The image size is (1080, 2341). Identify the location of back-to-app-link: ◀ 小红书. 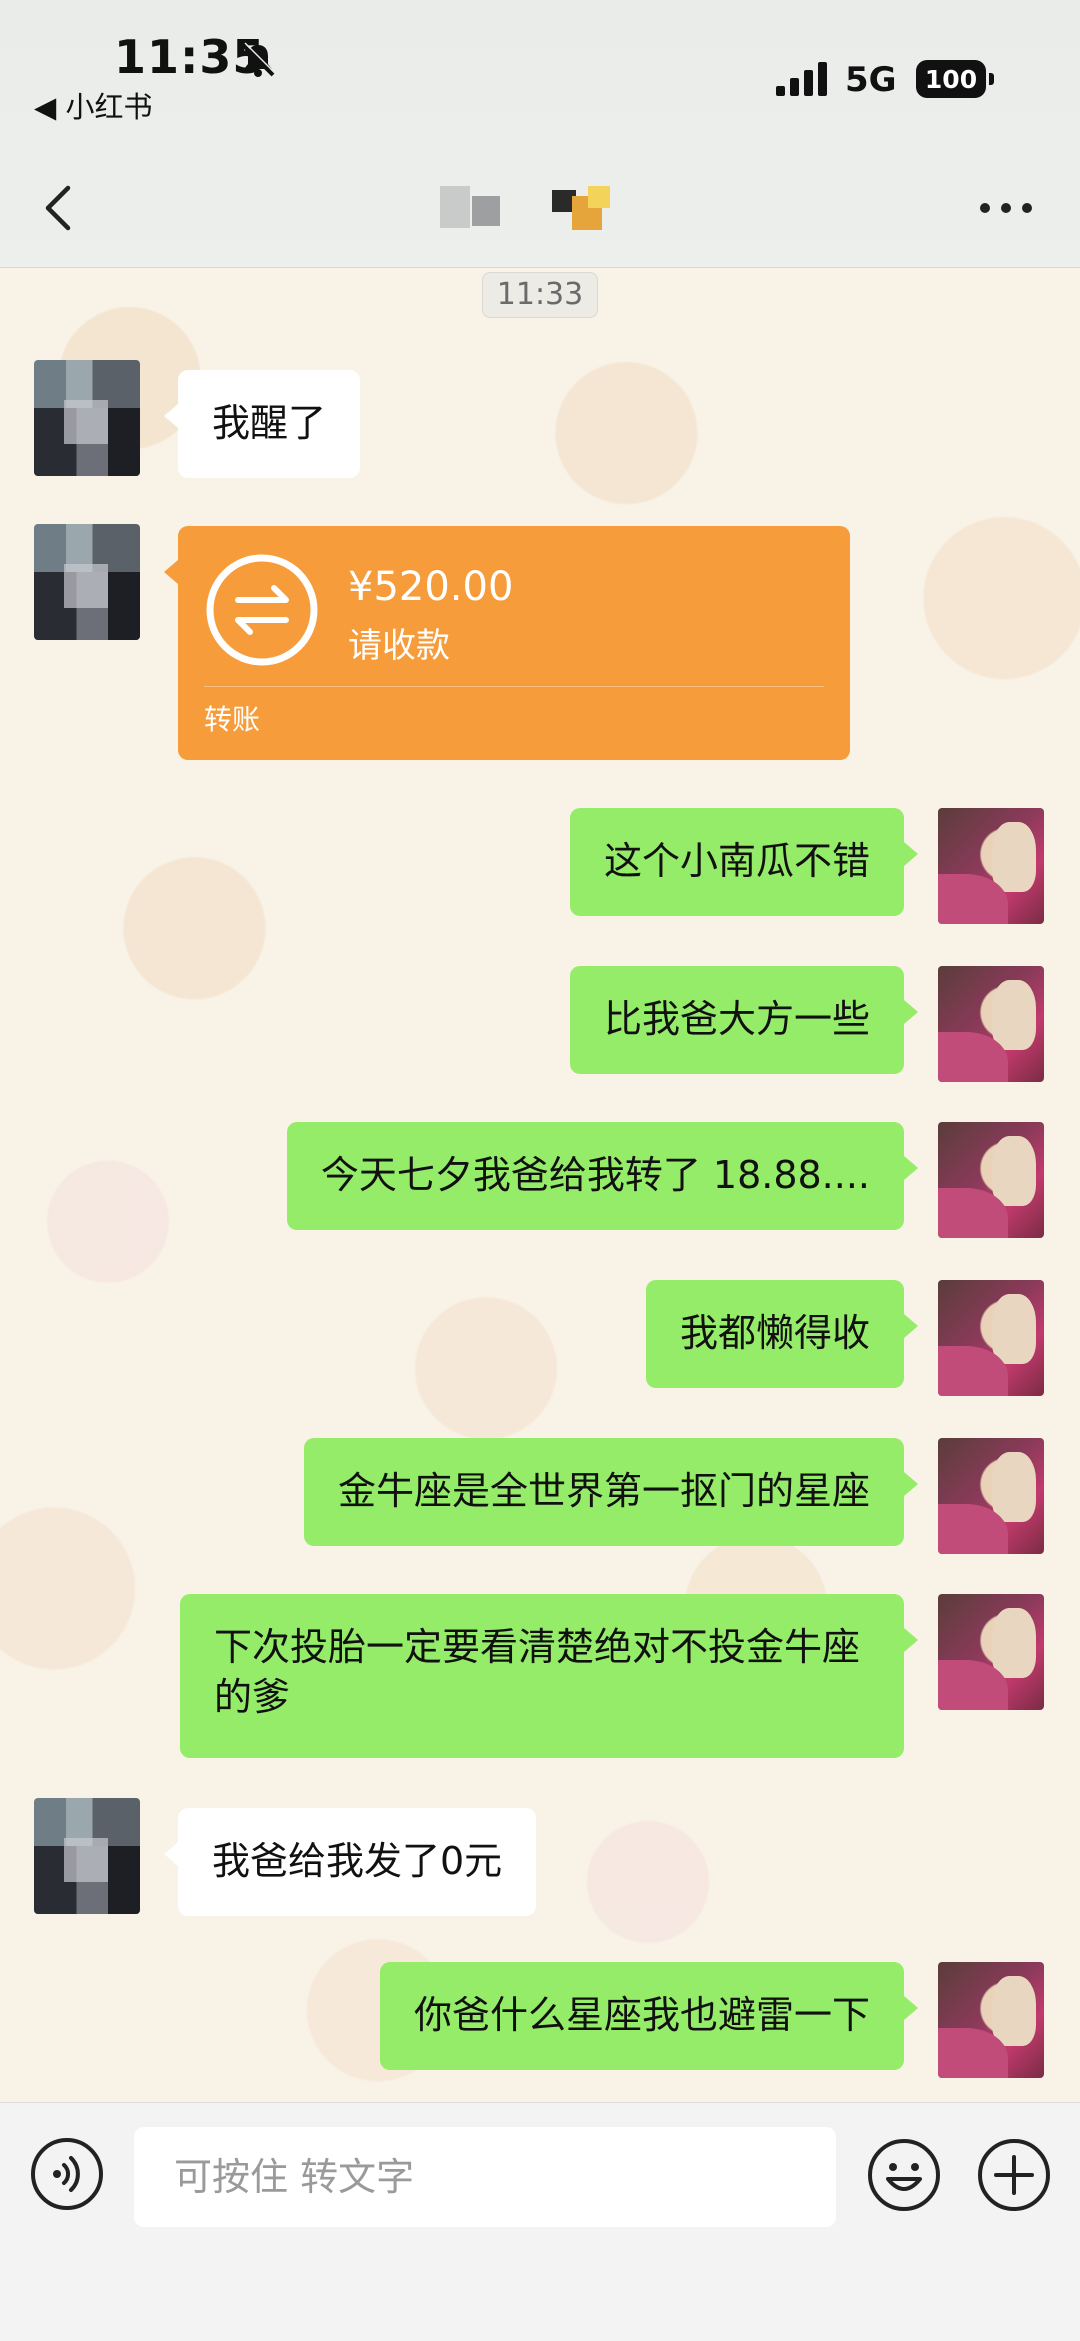
(93, 105).